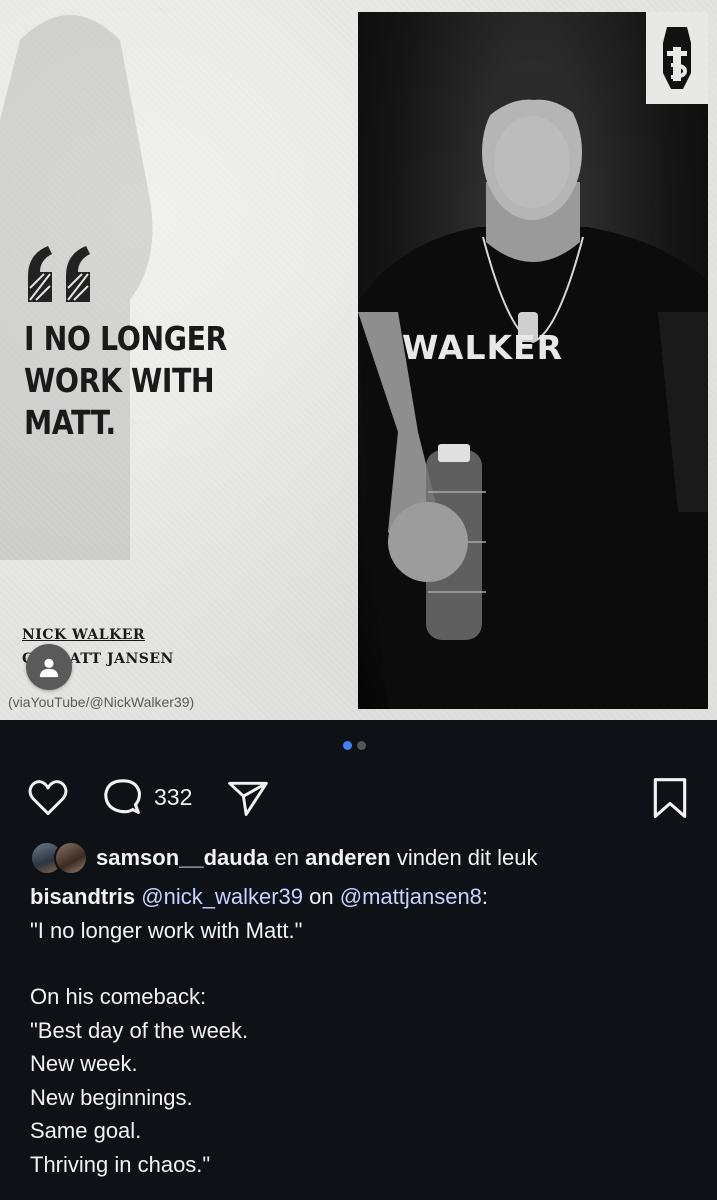 This screenshot has width=717, height=1200. What do you see at coordinates (71, 858) in the screenshot?
I see `avatar` at bounding box center [71, 858].